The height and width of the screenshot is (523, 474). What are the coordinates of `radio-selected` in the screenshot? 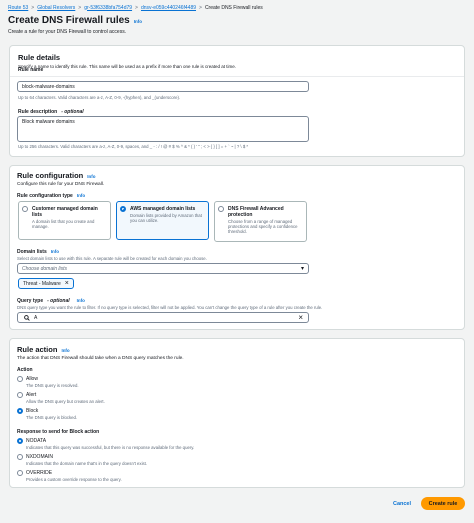 It's located at (123, 209).